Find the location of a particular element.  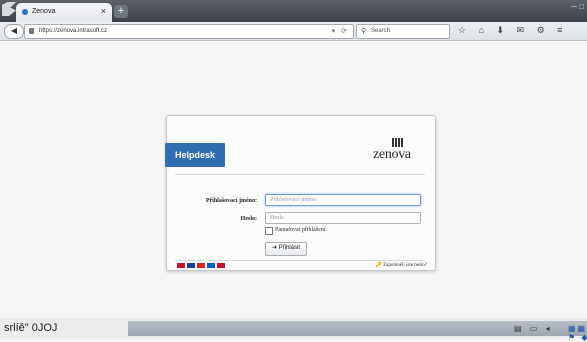

username-placeholder: Přihlašovací jméno is located at coordinates (293, 200).